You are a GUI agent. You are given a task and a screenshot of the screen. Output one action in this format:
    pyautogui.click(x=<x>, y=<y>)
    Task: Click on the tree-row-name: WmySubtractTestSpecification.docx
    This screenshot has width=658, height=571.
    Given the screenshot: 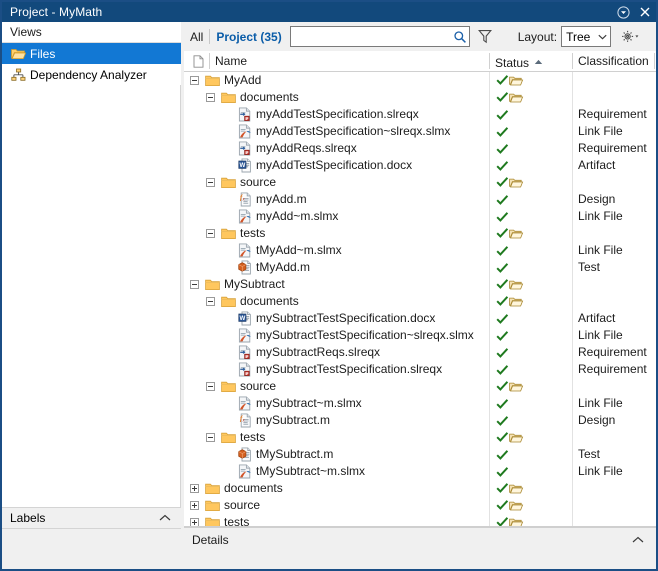 What is the action you would take?
    pyautogui.click(x=335, y=318)
    